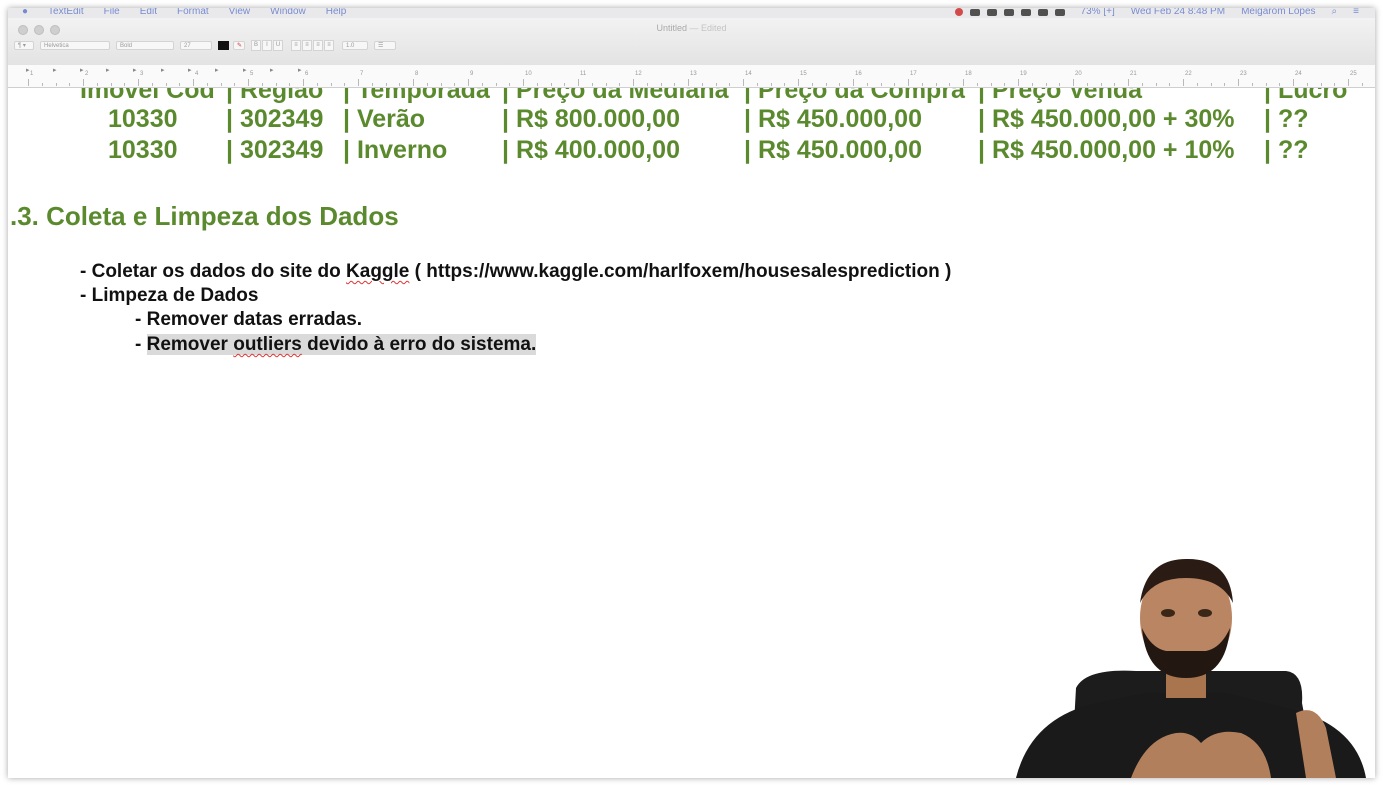 Image resolution: width=1383 pixels, height=785 pixels. Describe the element at coordinates (958, 12) in the screenshot. I see `record-icon` at that location.